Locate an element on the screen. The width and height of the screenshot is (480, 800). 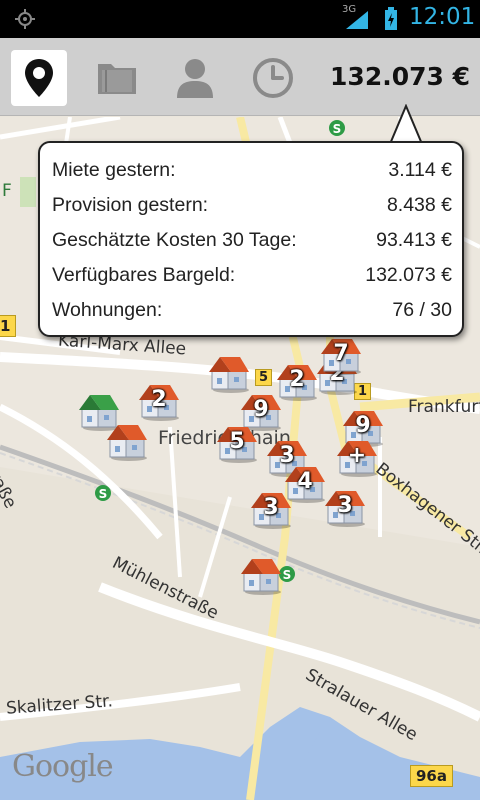
signal-icon is located at coordinates (357, 20).